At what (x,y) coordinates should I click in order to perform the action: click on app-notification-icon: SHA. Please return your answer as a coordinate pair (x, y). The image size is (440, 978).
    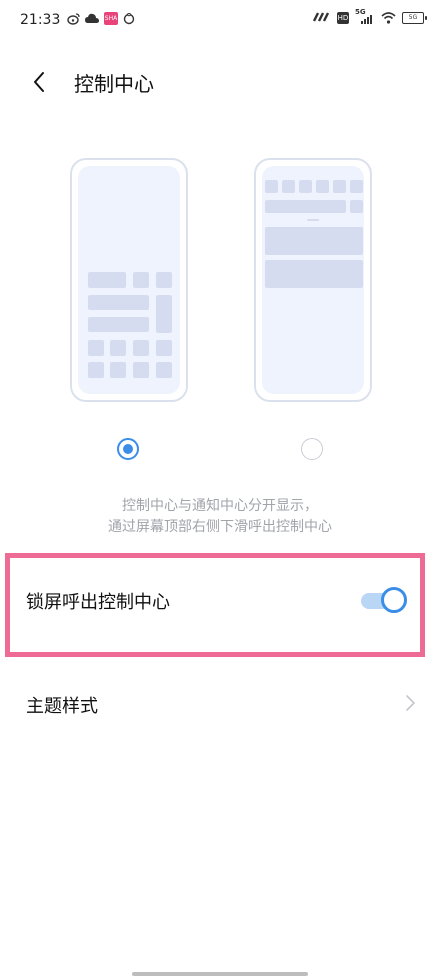
    Looking at the image, I should click on (111, 18).